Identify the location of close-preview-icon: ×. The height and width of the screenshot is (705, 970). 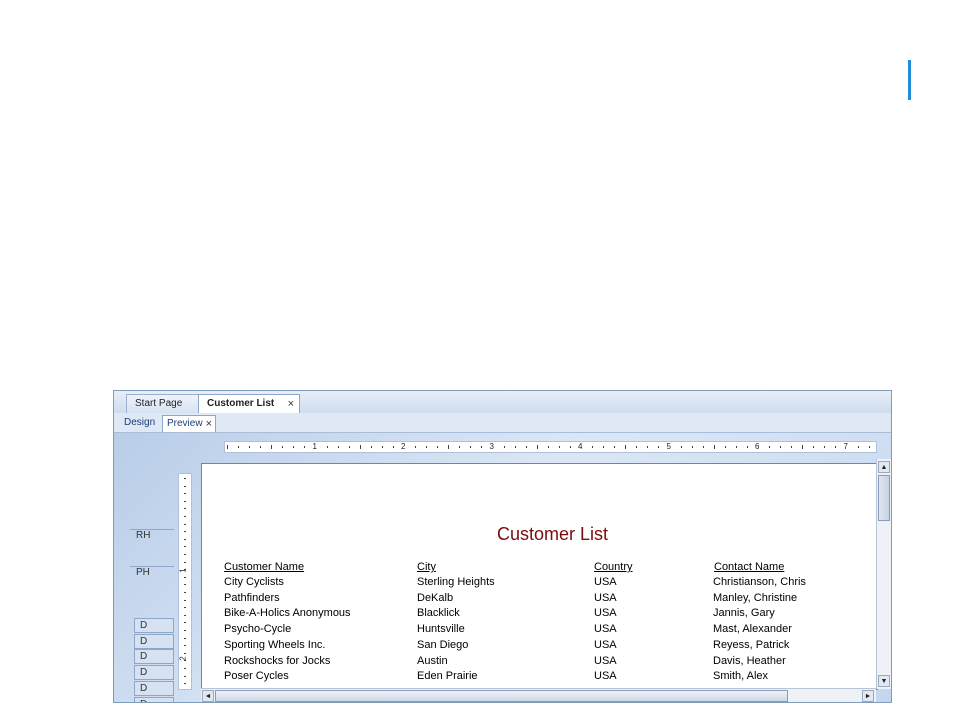
(209, 424).